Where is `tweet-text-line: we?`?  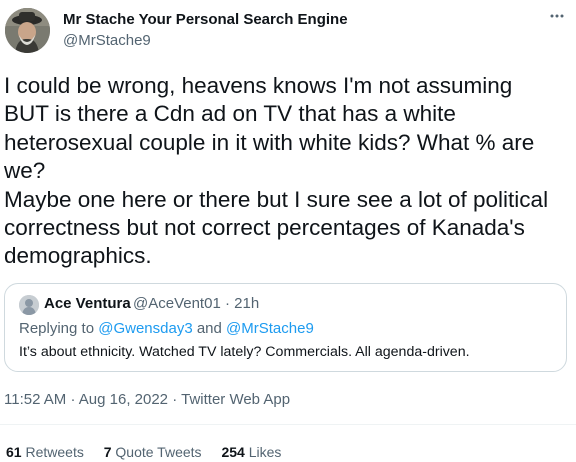 tweet-text-line: we? is located at coordinates (25, 171).